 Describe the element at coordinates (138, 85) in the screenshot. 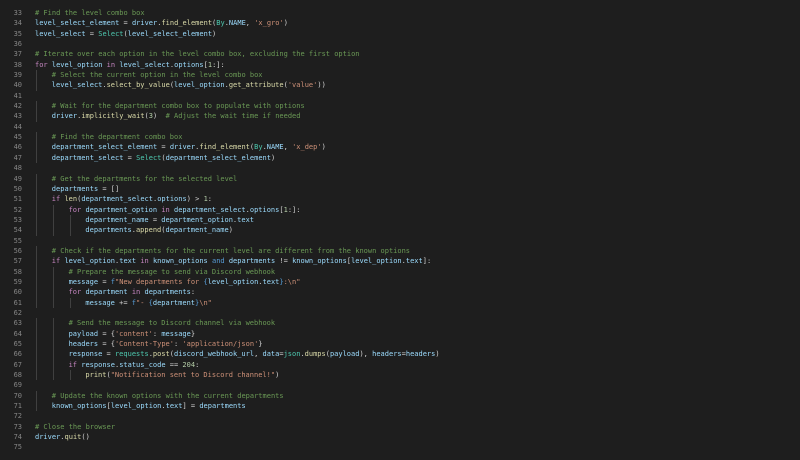

I see `code-token: select_by_value` at that location.